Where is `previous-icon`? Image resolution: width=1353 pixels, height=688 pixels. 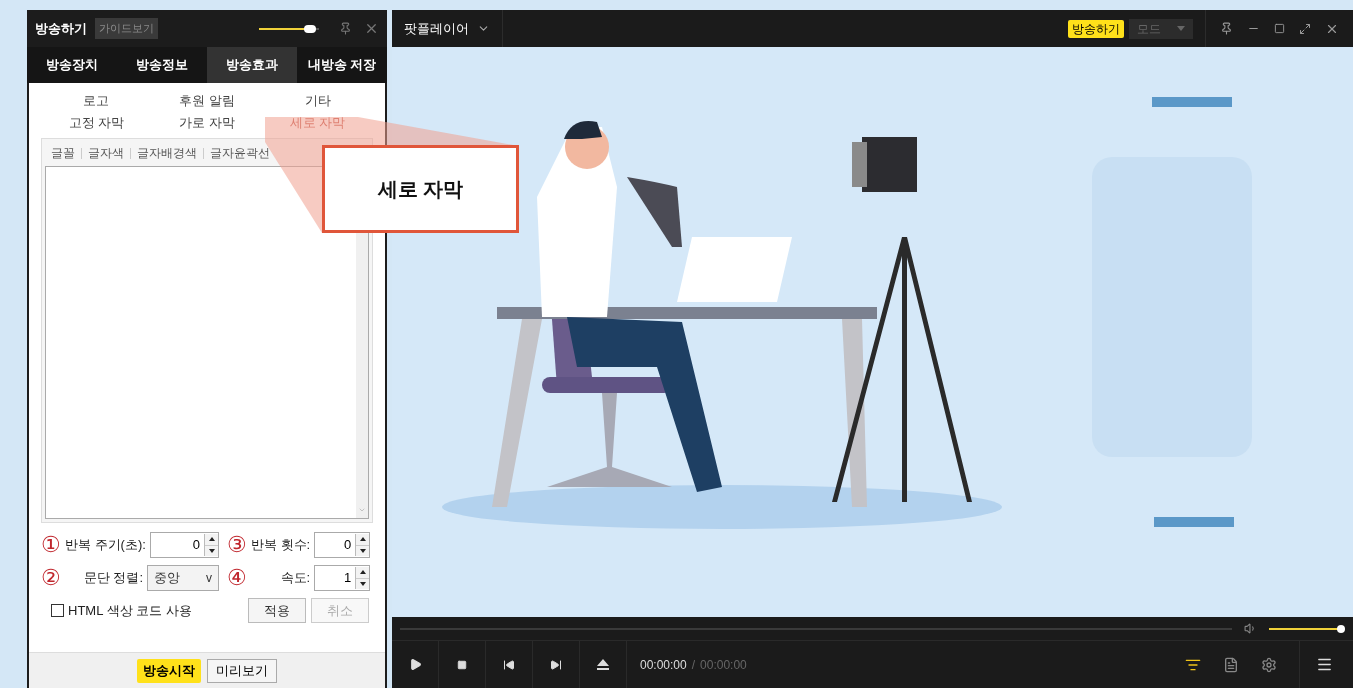
previous-icon is located at coordinates (509, 664).